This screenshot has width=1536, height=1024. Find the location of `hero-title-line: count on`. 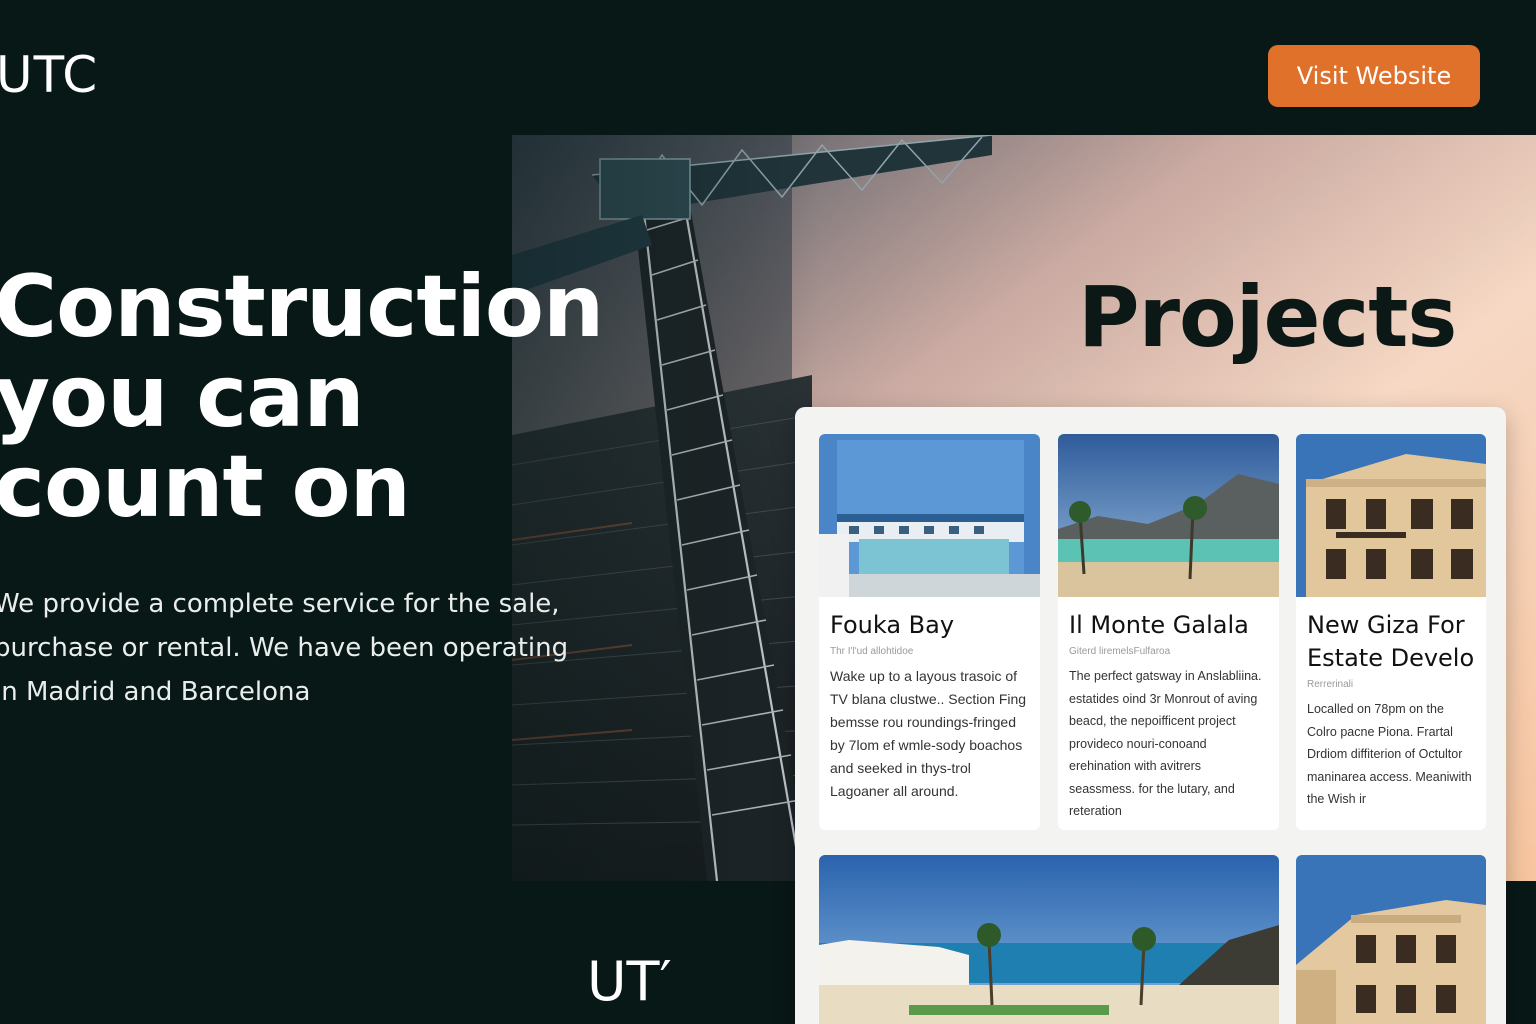

hero-title-line: count on is located at coordinates (205, 487).